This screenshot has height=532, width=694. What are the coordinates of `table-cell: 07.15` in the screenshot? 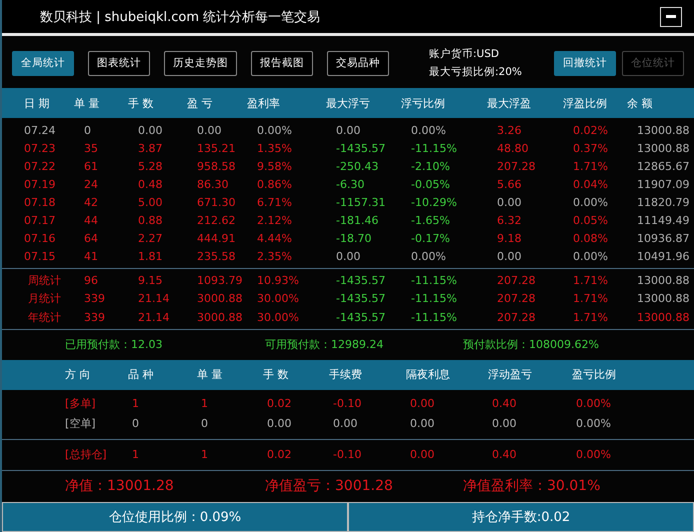 It's located at (40, 256).